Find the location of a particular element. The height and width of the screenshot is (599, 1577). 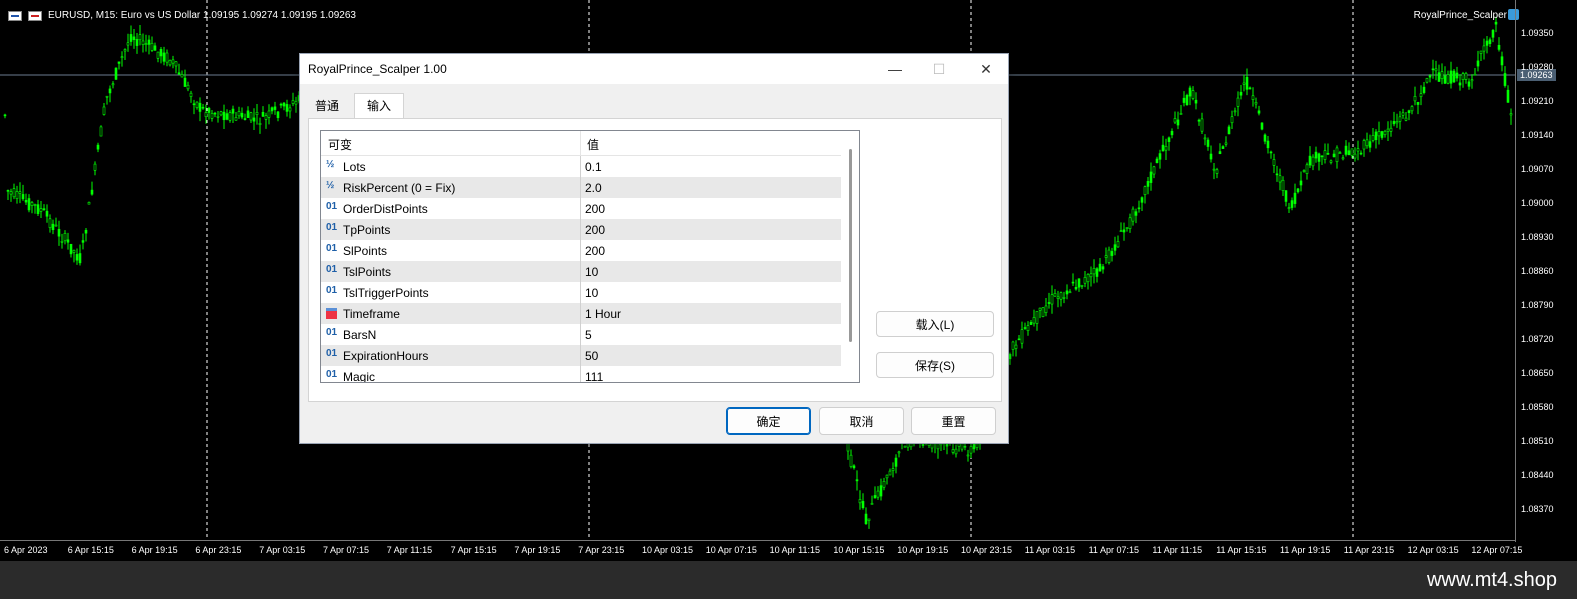

dialog-titlebar: RoyalPrince_Scalper 1.00 — ☐ ✕ is located at coordinates (654, 69).